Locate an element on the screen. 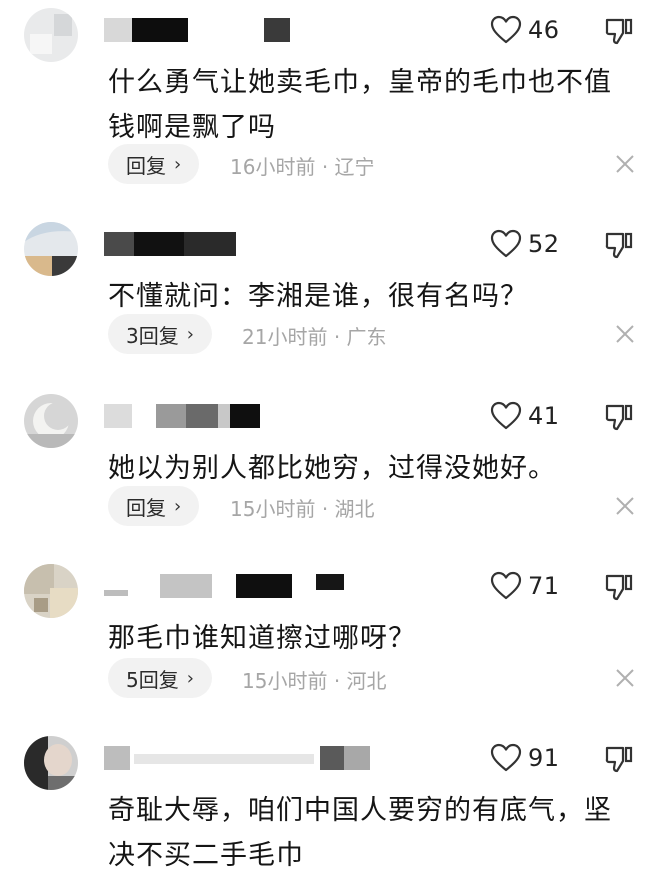 Image resolution: width=665 pixels, height=878 pixels. comment-text: 那毛巾谁知道擦过哪呀？ is located at coordinates (262, 638).